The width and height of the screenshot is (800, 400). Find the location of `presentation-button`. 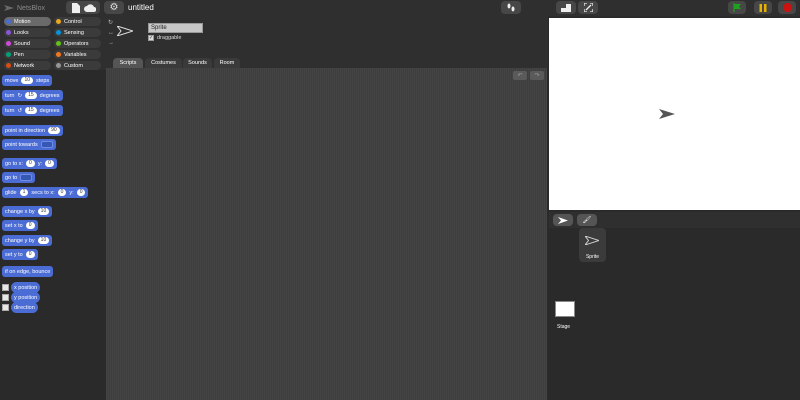

presentation-button is located at coordinates (588, 7).